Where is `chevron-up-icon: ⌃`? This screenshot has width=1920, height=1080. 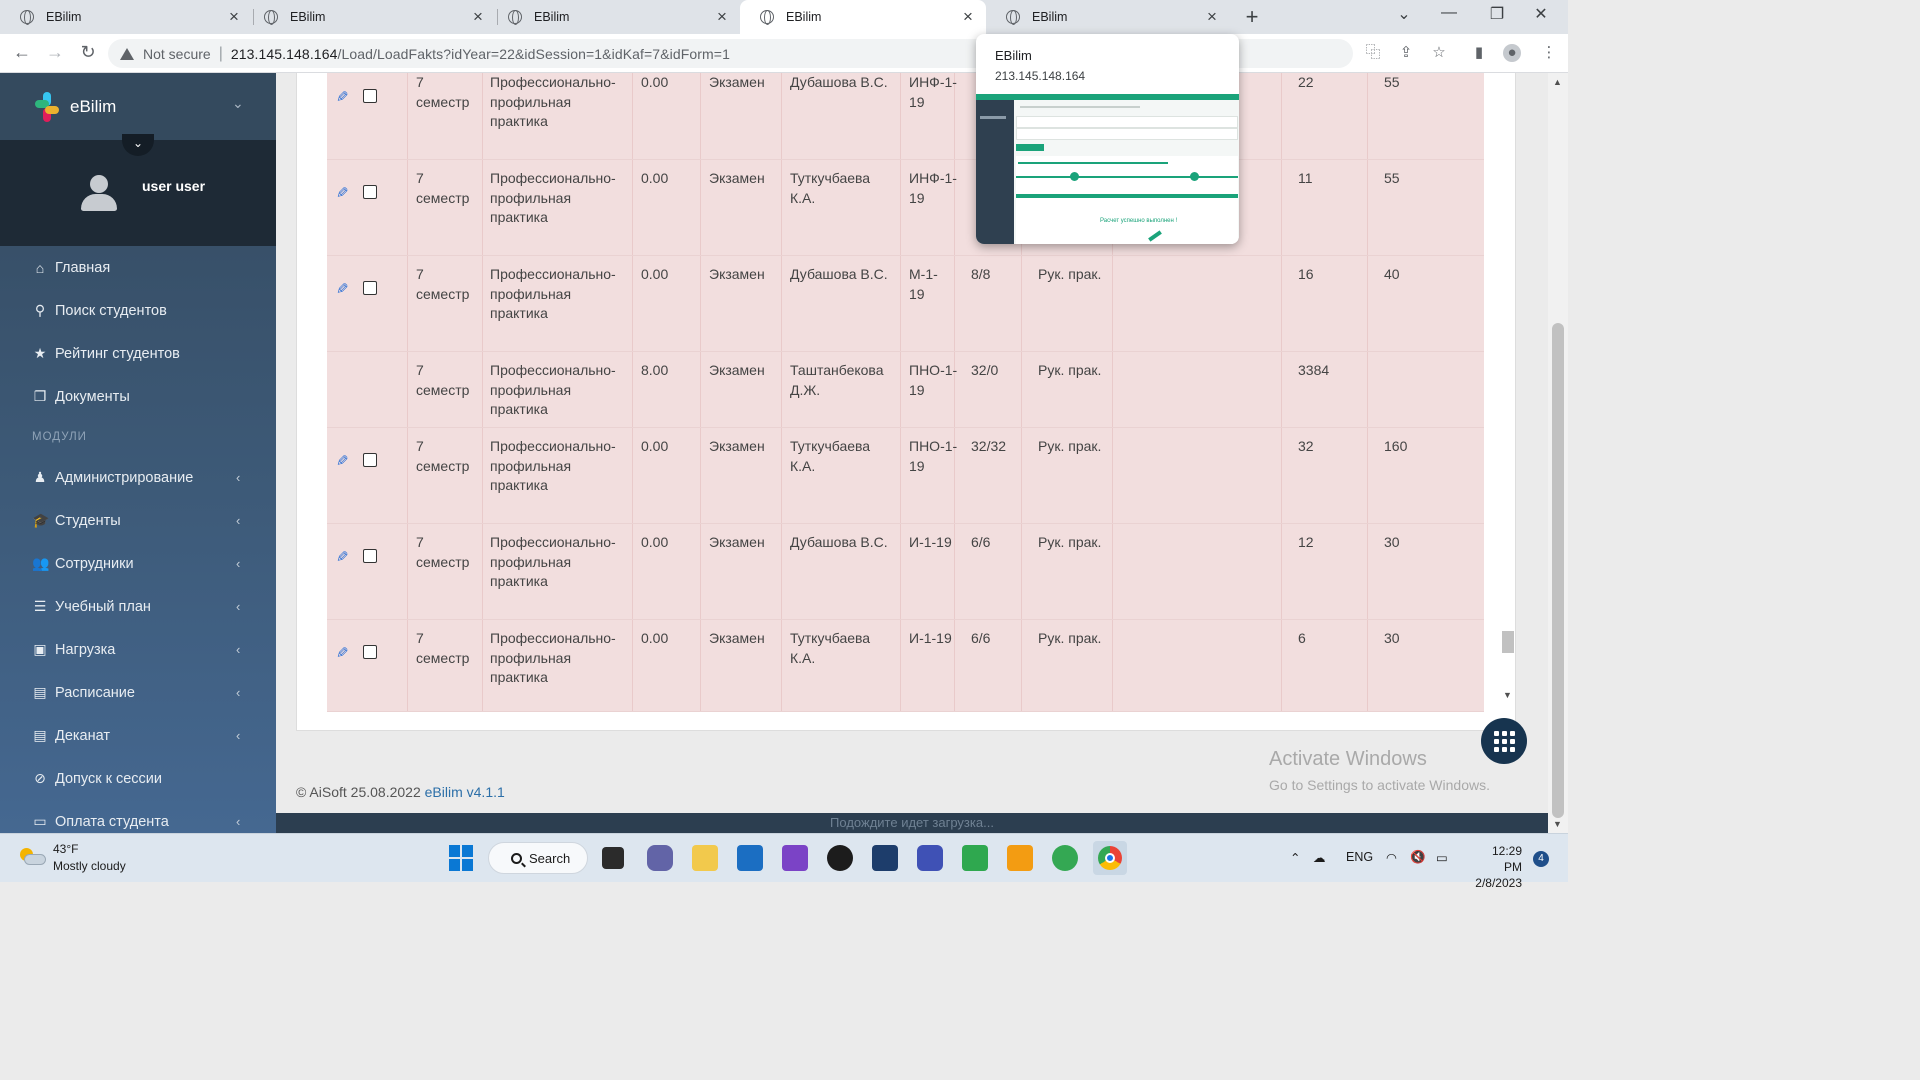
chevron-up-icon: ⌃ is located at coordinates (1295, 857).